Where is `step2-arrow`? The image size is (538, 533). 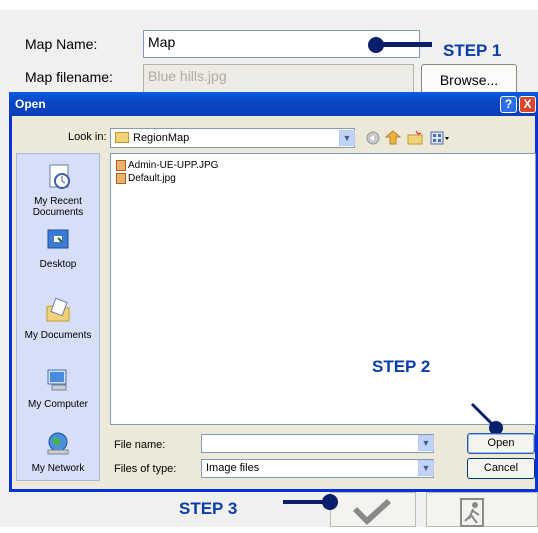
step2-arrow is located at coordinates (486, 418).